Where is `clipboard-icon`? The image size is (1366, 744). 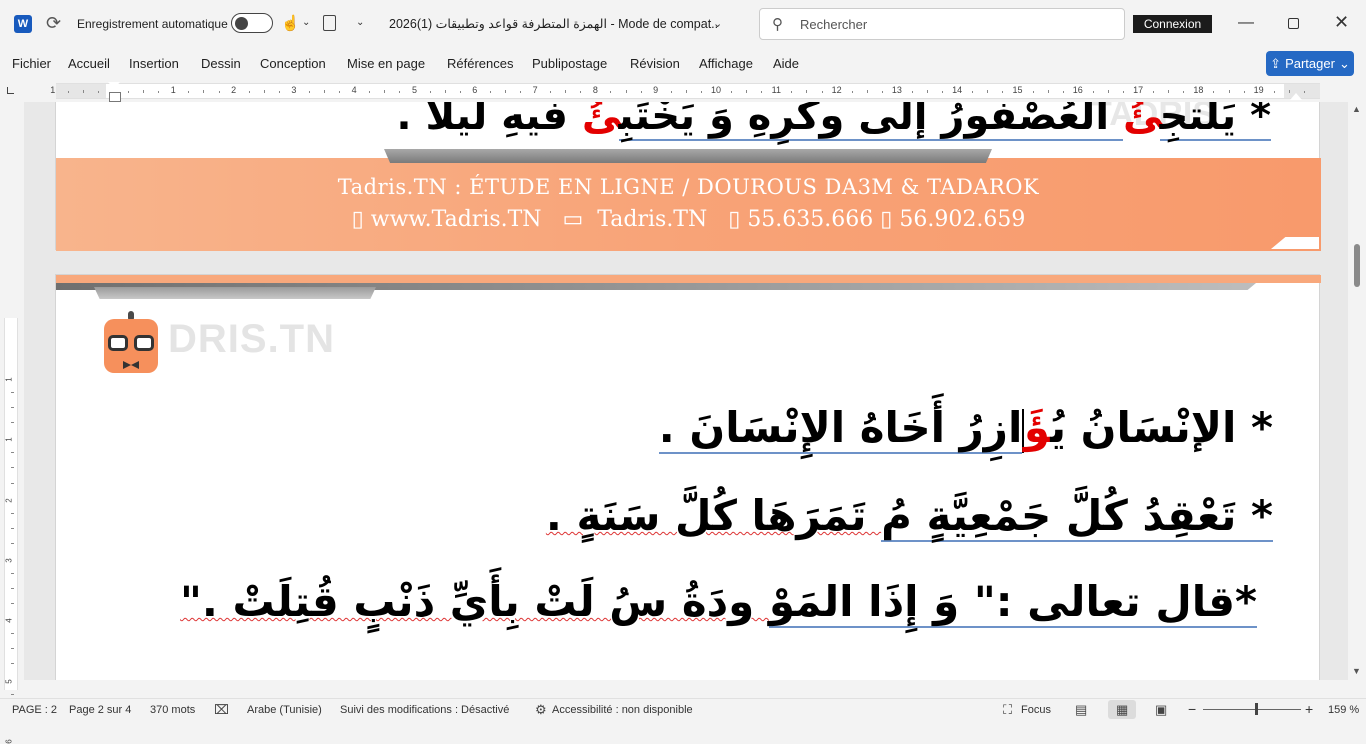 clipboard-icon is located at coordinates (329, 23).